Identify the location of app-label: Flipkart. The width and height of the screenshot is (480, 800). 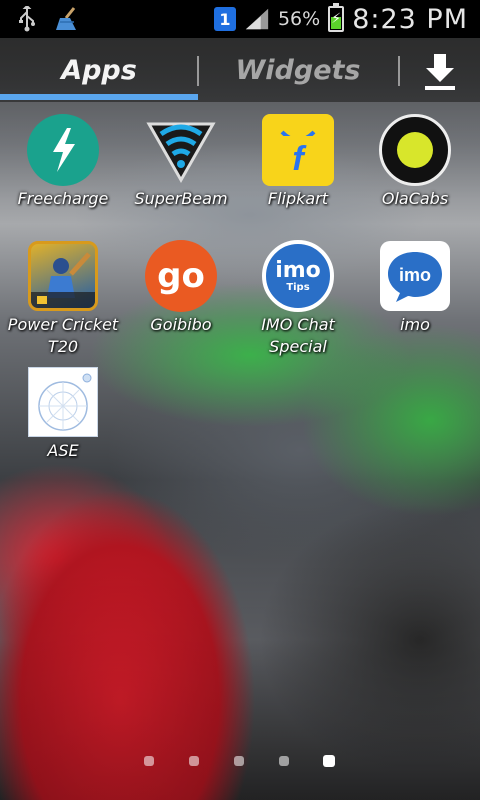
(298, 198).